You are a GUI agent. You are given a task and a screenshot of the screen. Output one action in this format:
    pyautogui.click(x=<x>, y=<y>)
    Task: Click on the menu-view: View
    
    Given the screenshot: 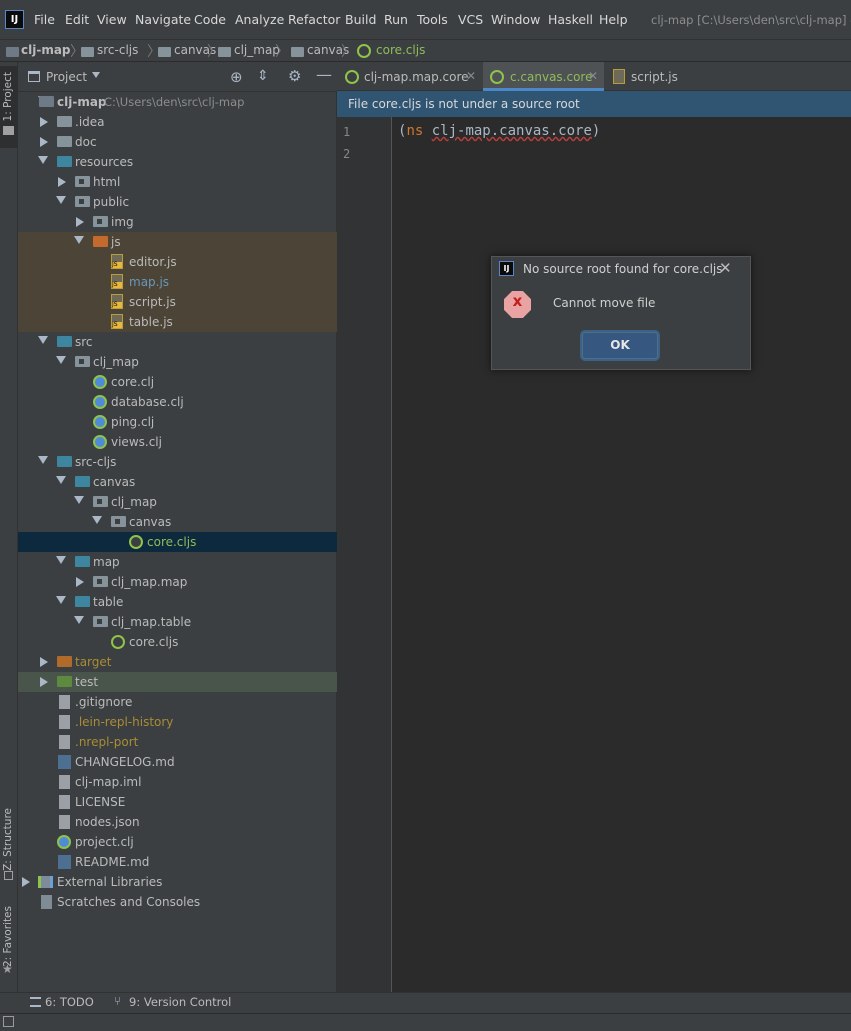 What is the action you would take?
    pyautogui.click(x=112, y=19)
    